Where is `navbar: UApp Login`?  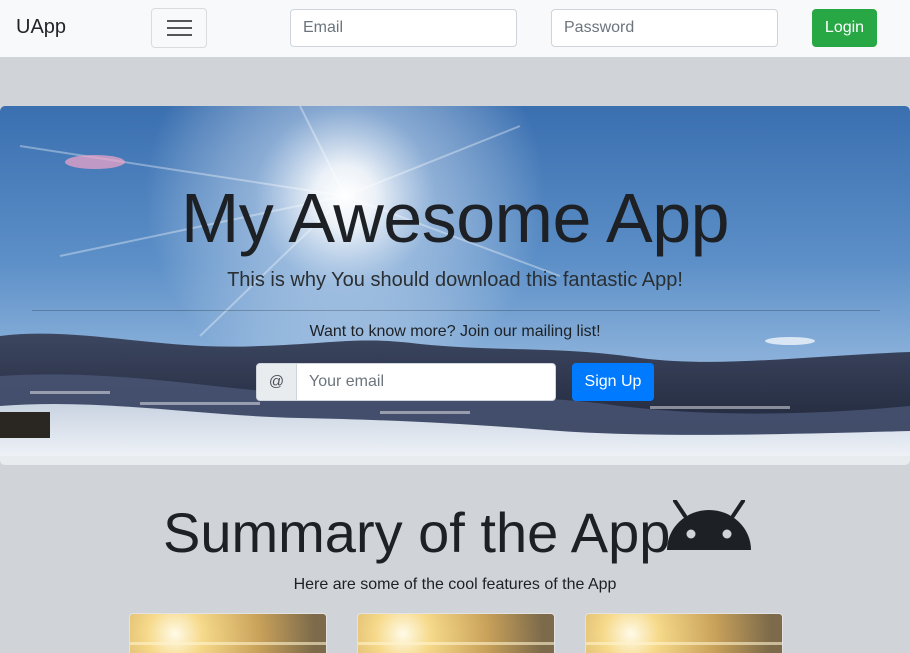
navbar: UApp Login is located at coordinates (455, 28).